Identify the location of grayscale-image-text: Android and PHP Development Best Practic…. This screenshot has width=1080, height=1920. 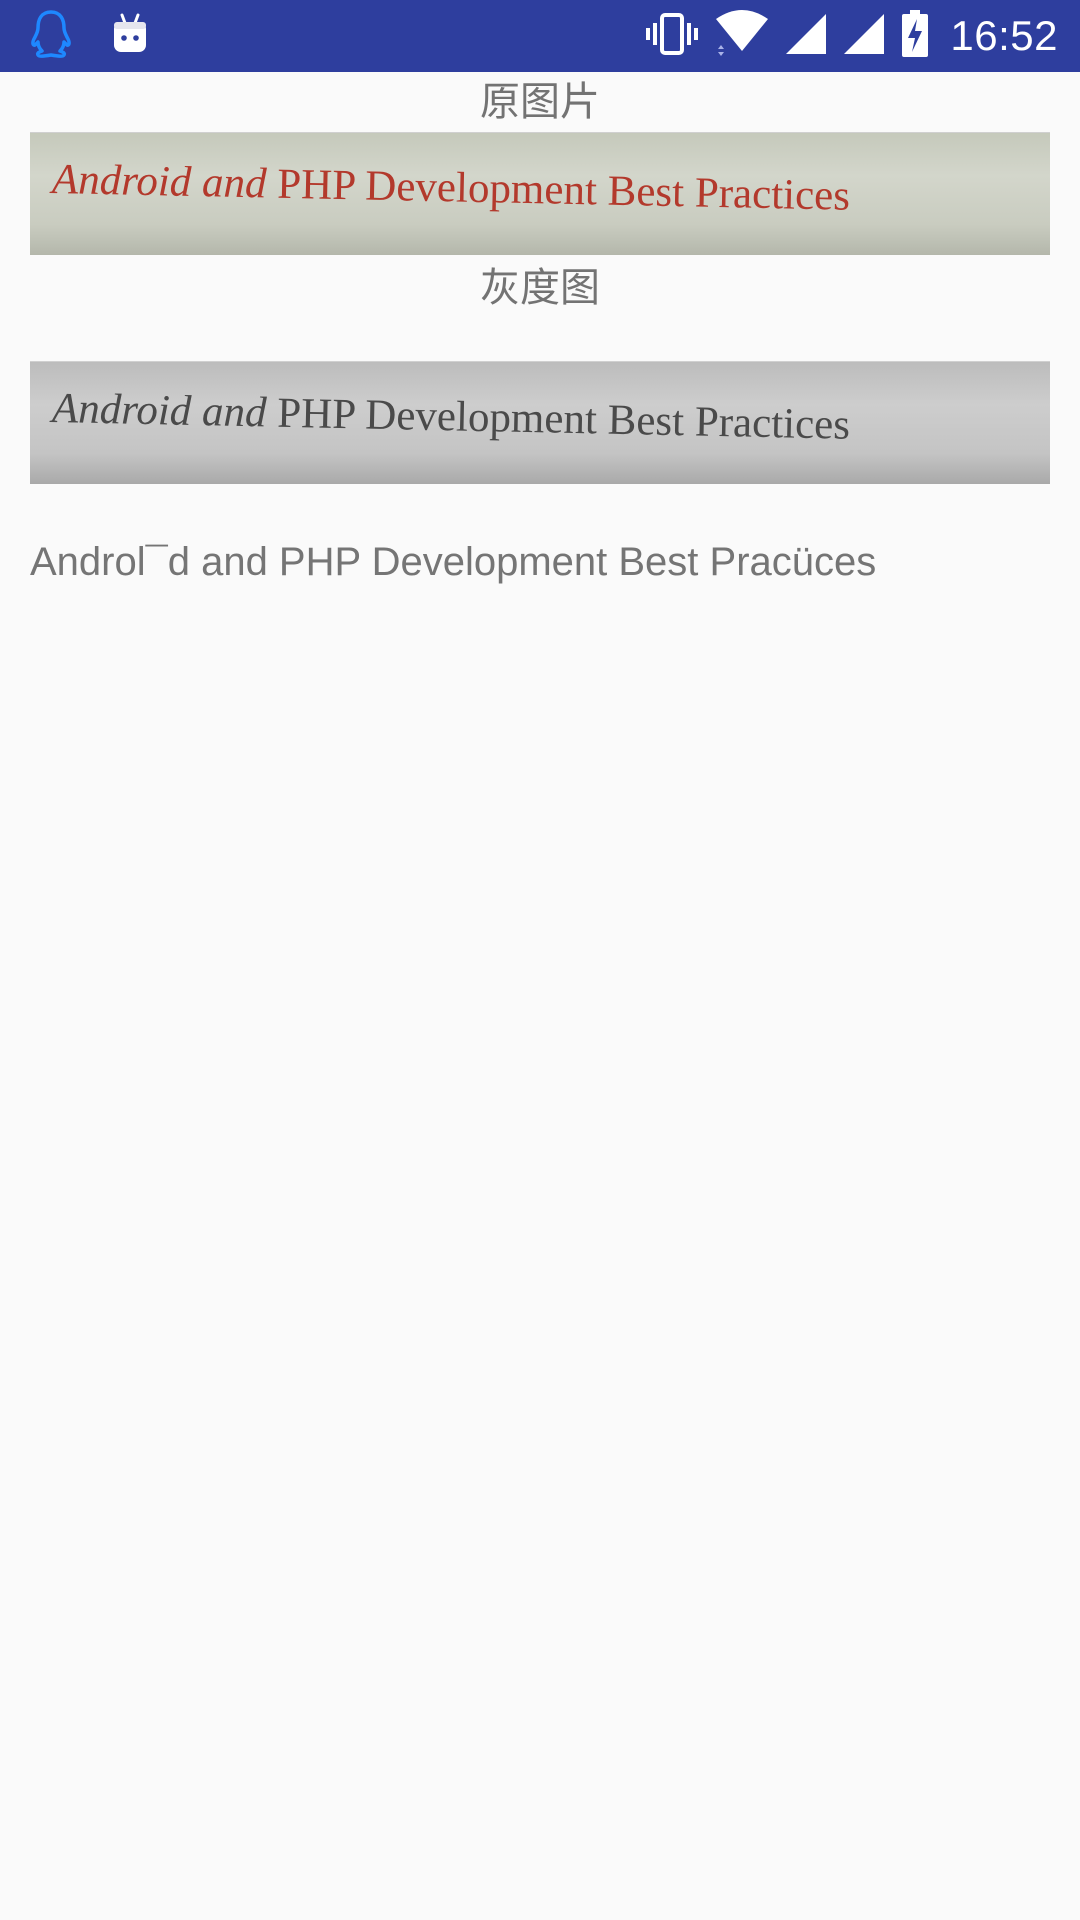
(451, 417).